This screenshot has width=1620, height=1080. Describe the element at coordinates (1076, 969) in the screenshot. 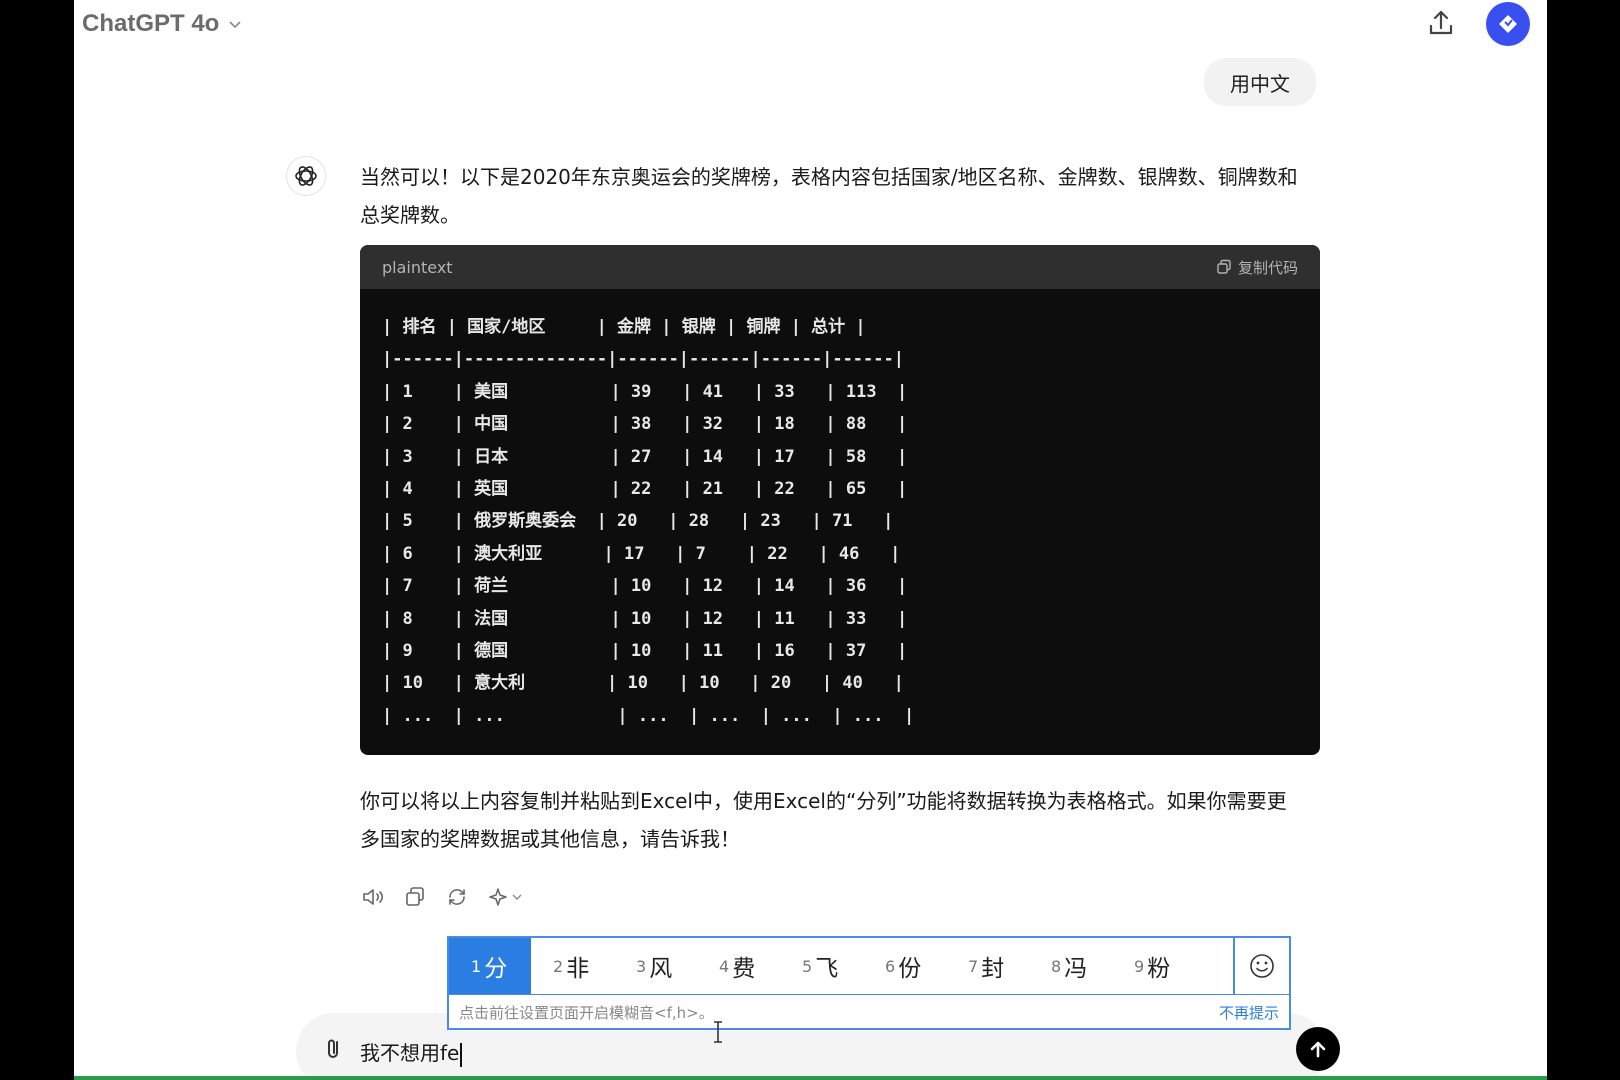

I see `candidate-text: 冯` at that location.